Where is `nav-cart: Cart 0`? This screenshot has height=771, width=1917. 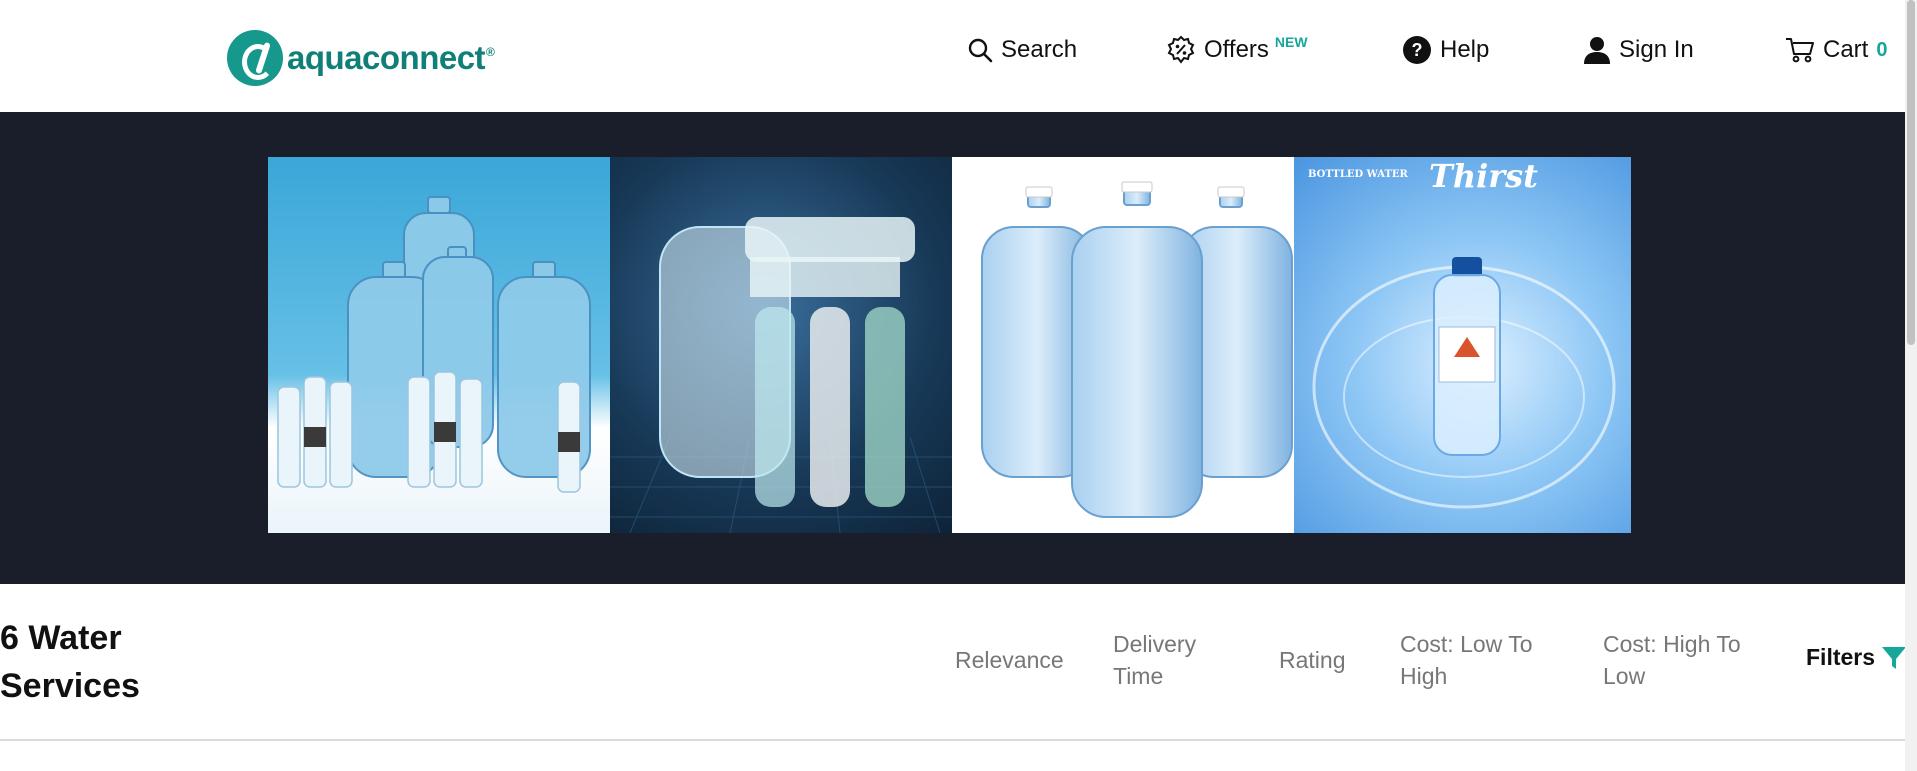
nav-cart: Cart 0 is located at coordinates (1836, 50).